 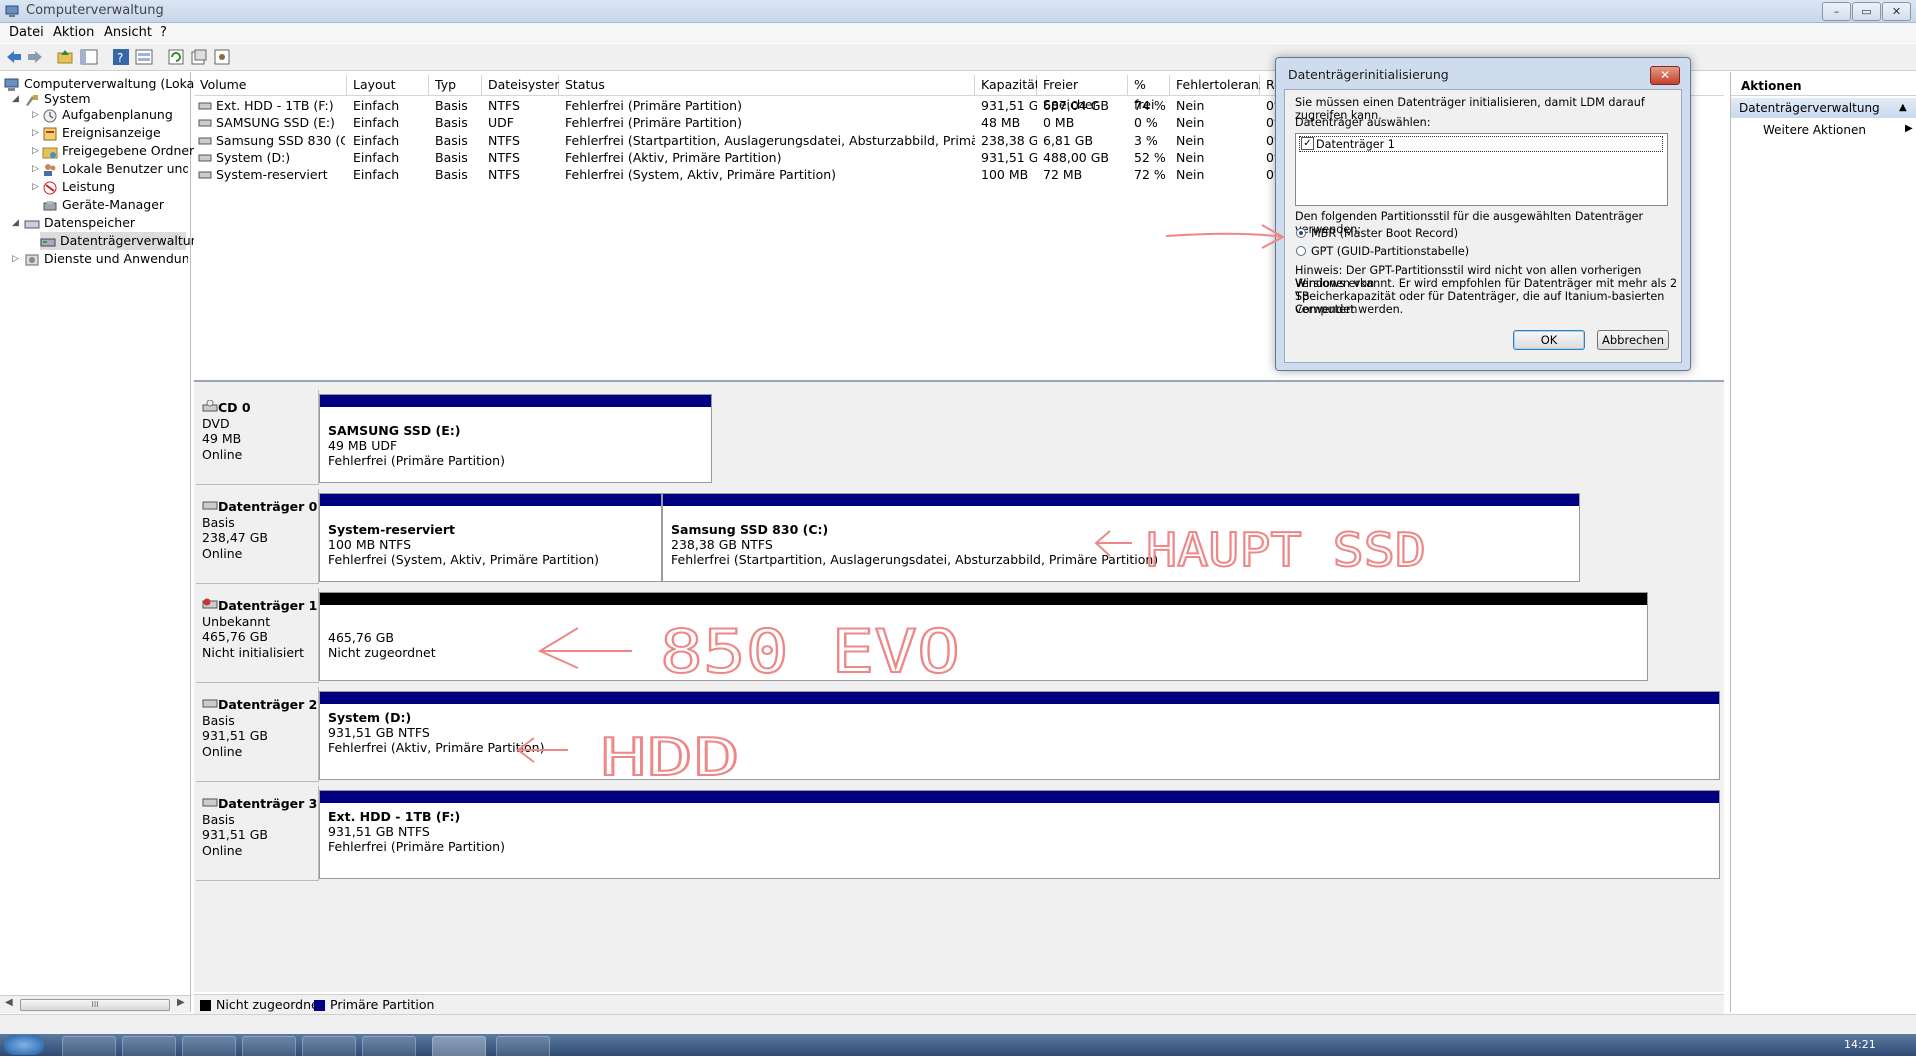 What do you see at coordinates (451, 105) in the screenshot?
I see `table-cell-typ: Basis` at bounding box center [451, 105].